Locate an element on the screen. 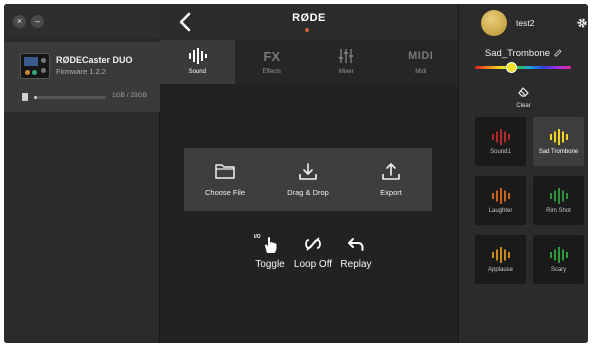  username: test2 is located at coordinates (525, 23).